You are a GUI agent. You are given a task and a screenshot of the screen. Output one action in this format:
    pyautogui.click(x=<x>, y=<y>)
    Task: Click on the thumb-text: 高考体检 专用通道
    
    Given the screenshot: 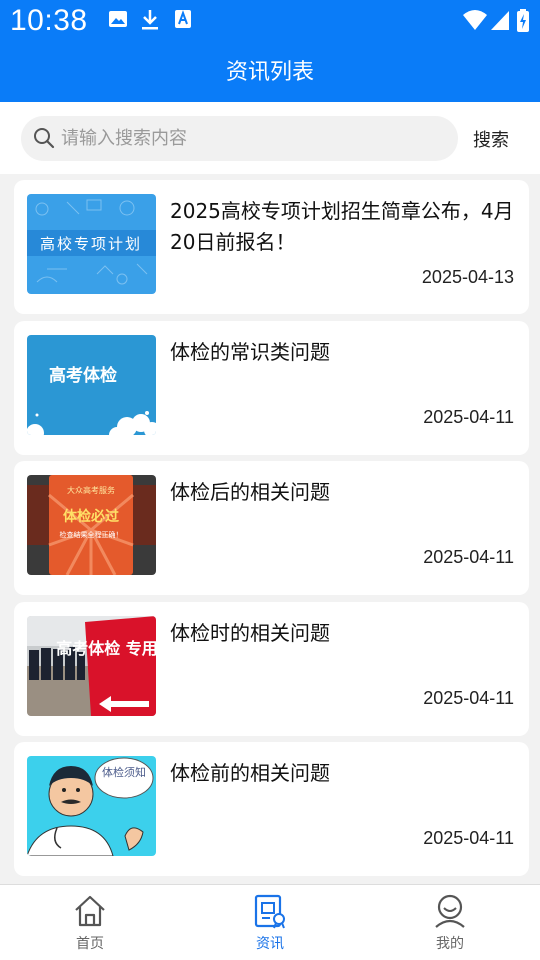 What is the action you would take?
    pyautogui.click(x=106, y=648)
    